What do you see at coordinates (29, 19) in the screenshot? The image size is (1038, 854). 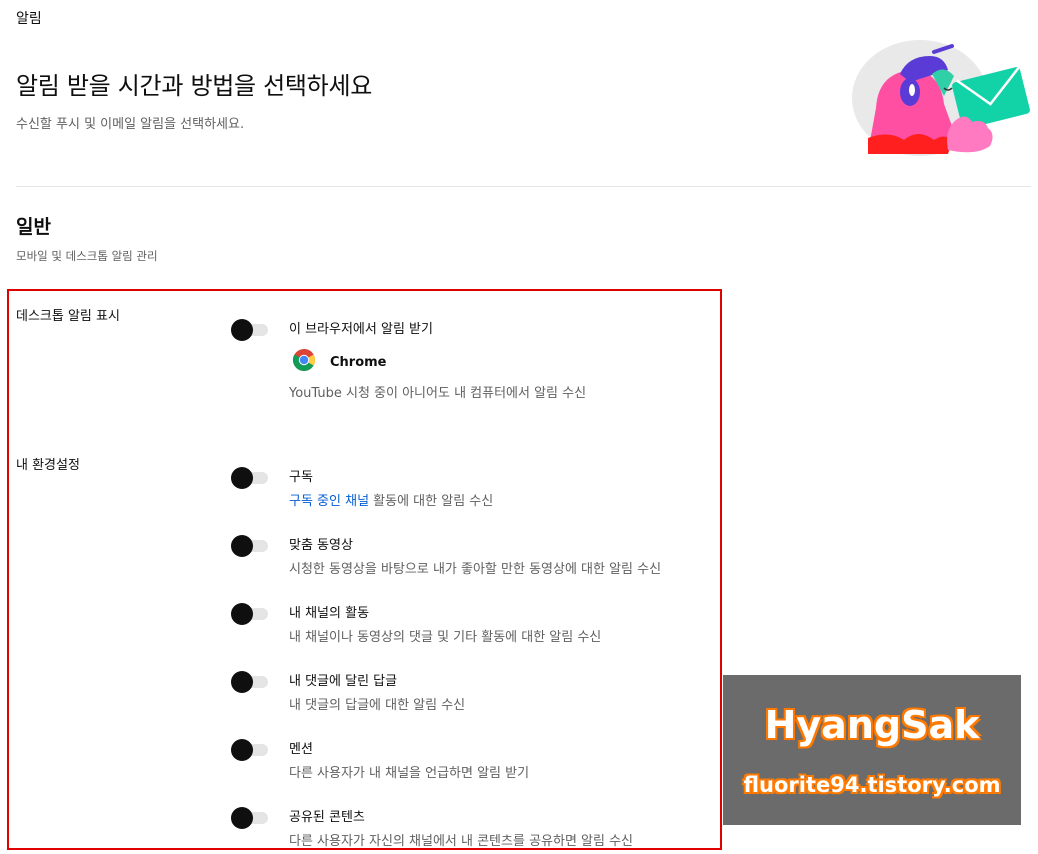 I see `section-title: 알림` at bounding box center [29, 19].